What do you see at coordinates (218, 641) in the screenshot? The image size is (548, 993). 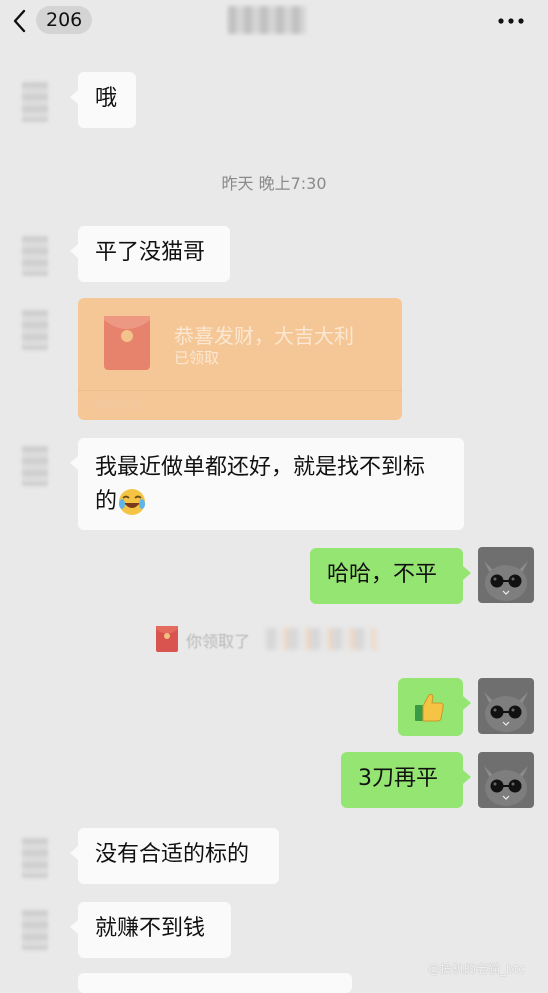 I see `notice-text: 你领取了` at bounding box center [218, 641].